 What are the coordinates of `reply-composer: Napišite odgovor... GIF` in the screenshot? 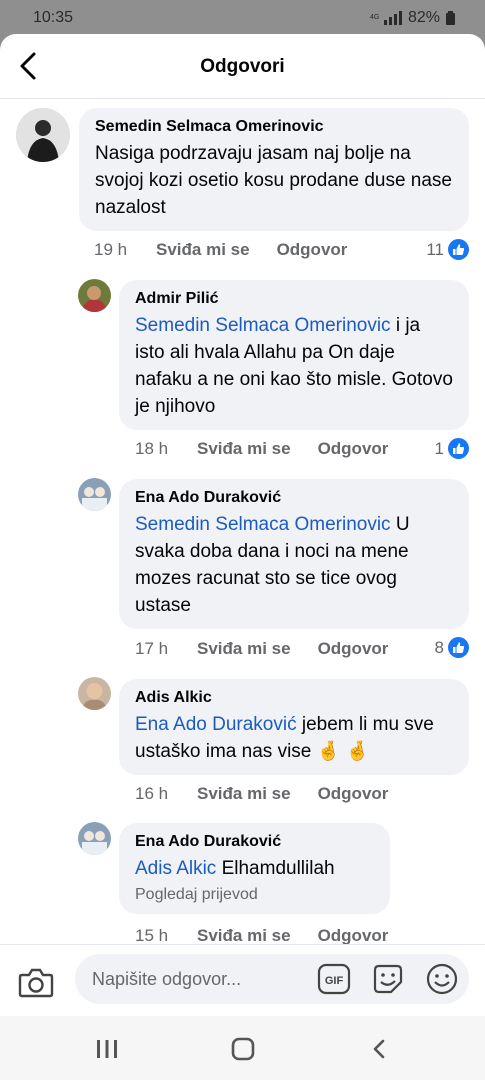 It's located at (242, 980).